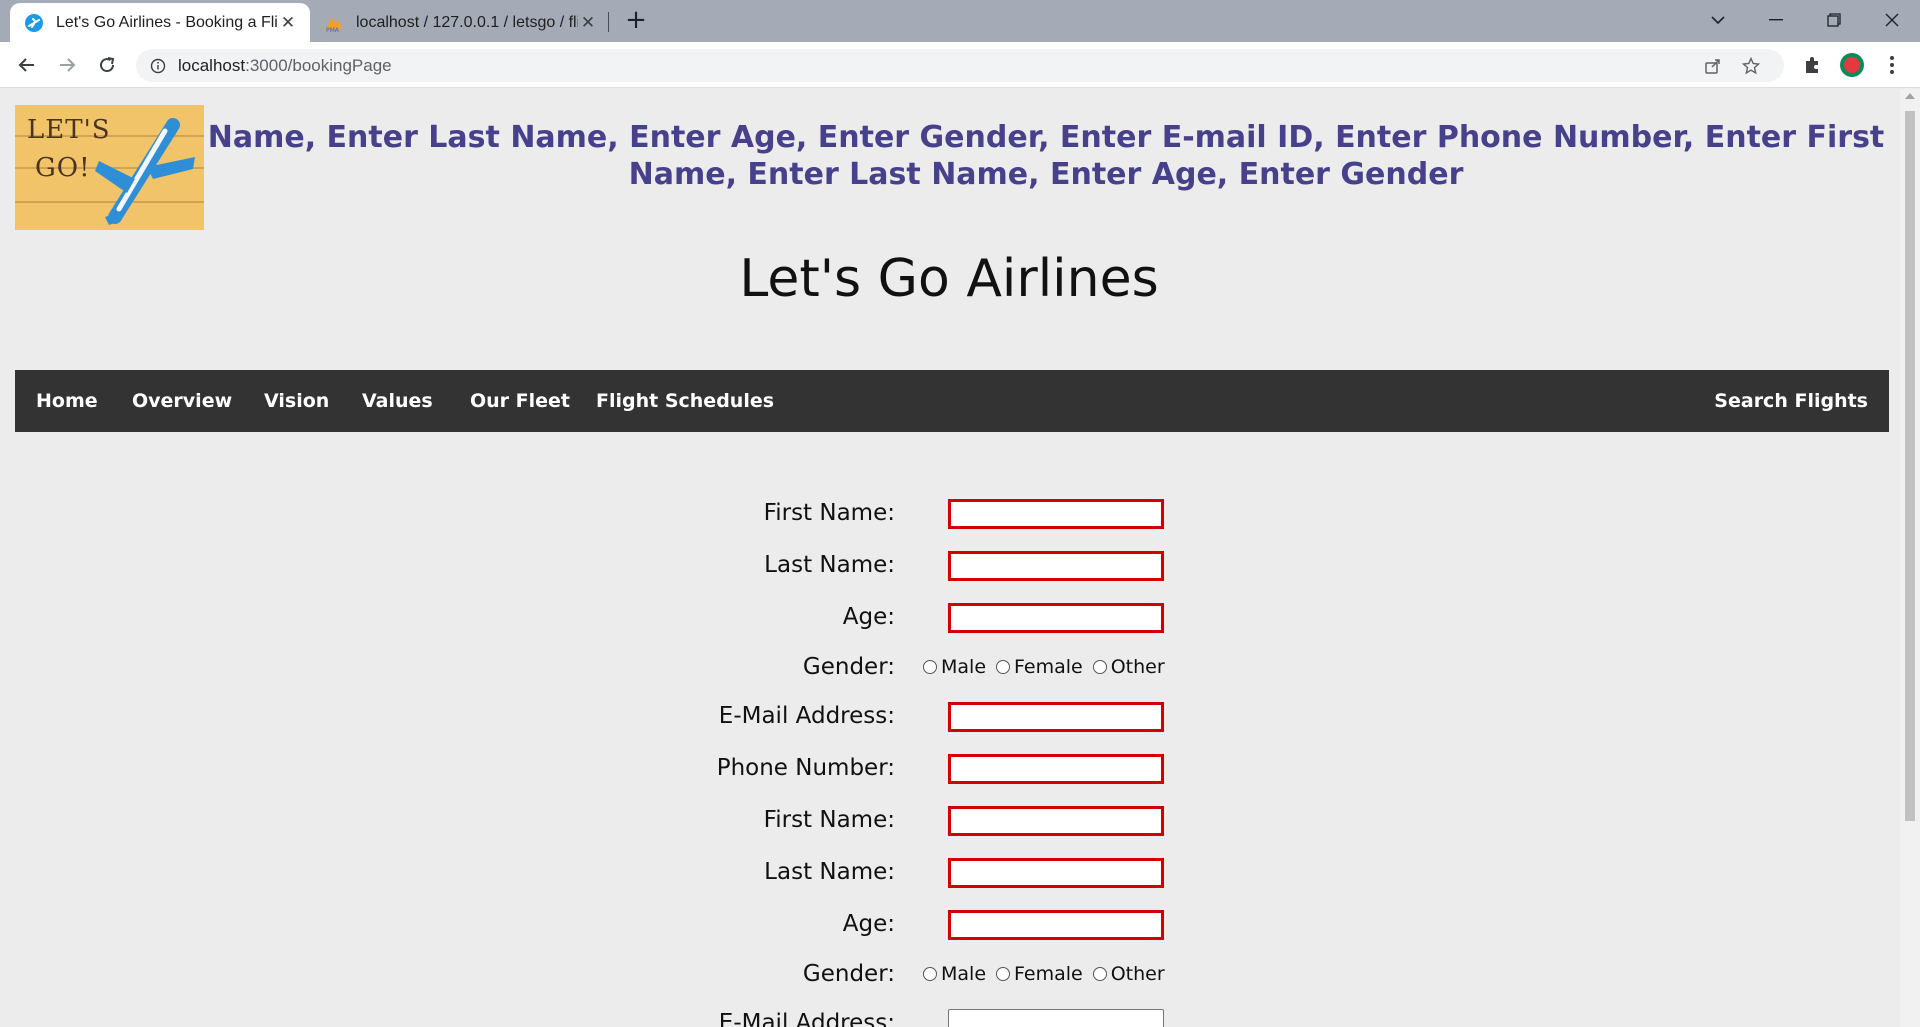 The image size is (1920, 1027). Describe the element at coordinates (34, 23) in the screenshot. I see `airplane-circle-icon` at that location.